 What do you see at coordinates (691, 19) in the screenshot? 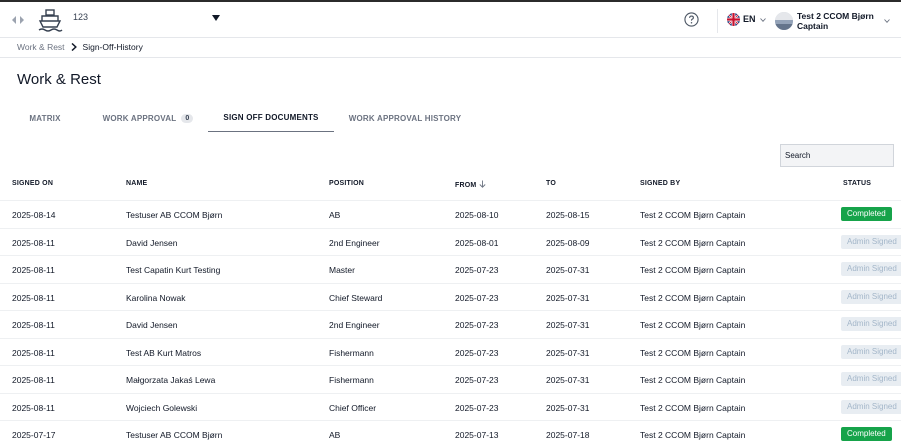
I see `help-icon` at bounding box center [691, 19].